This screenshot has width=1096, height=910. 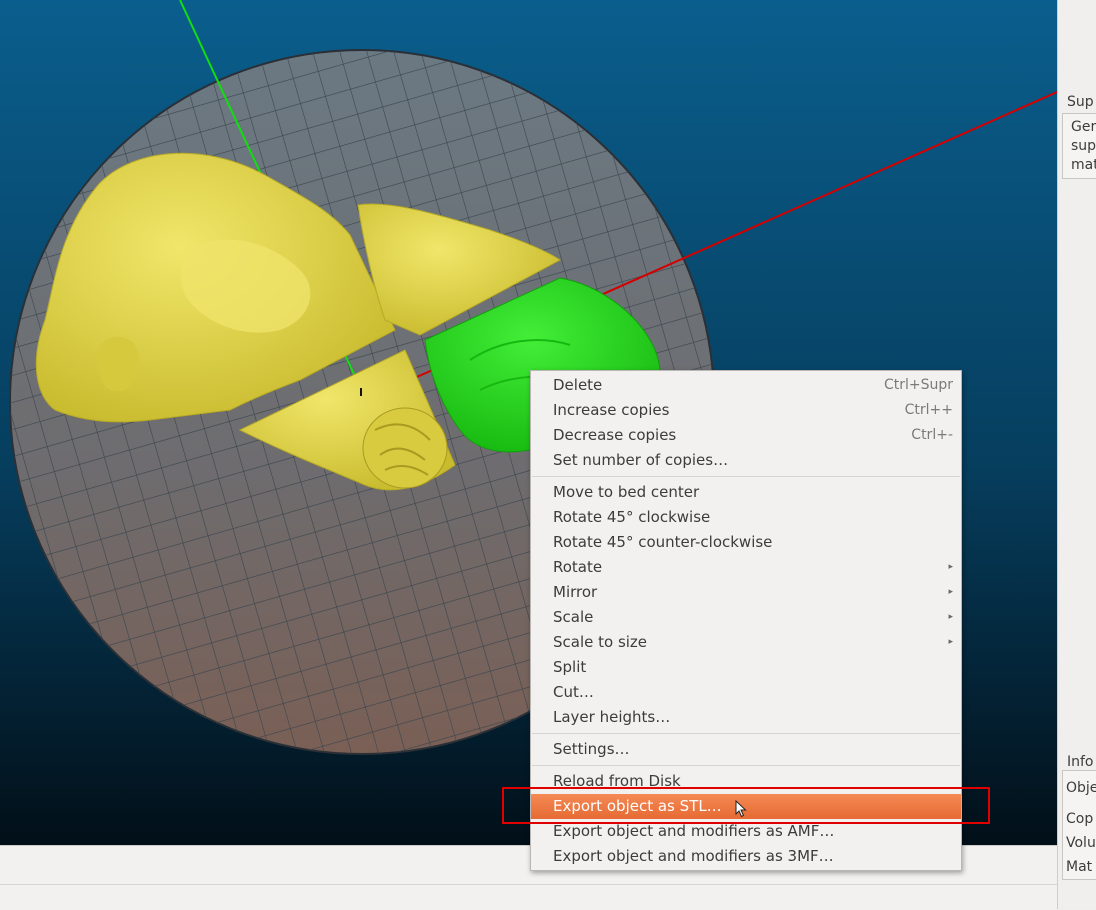 What do you see at coordinates (1080, 819) in the screenshot?
I see `info-row-copies: Cop` at bounding box center [1080, 819].